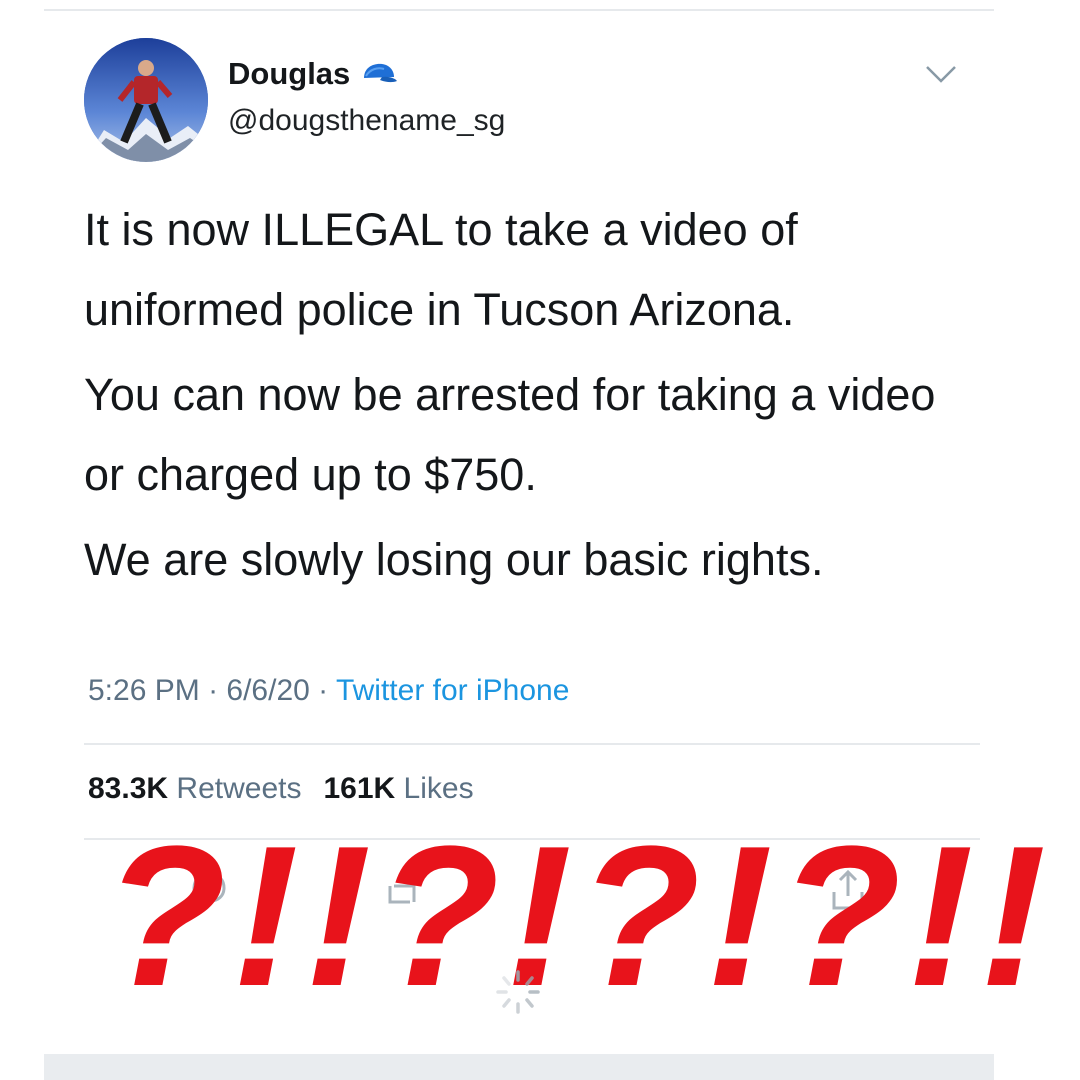 Image resolution: width=1080 pixels, height=1080 pixels. What do you see at coordinates (438, 788) in the screenshot?
I see `likes-label: Likes` at bounding box center [438, 788].